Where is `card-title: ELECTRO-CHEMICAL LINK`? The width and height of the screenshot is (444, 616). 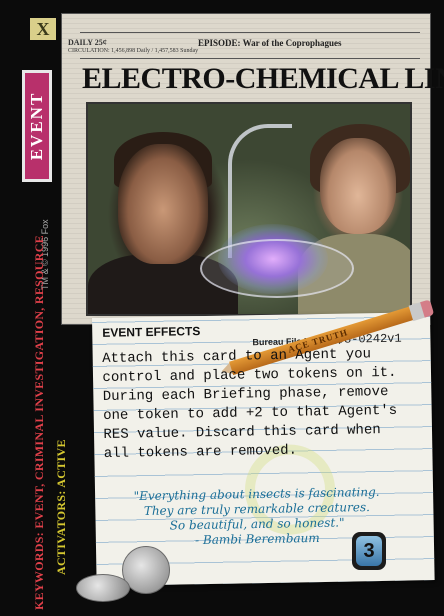 card-title: ELECTRO-CHEMICAL LINK is located at coordinates (263, 78).